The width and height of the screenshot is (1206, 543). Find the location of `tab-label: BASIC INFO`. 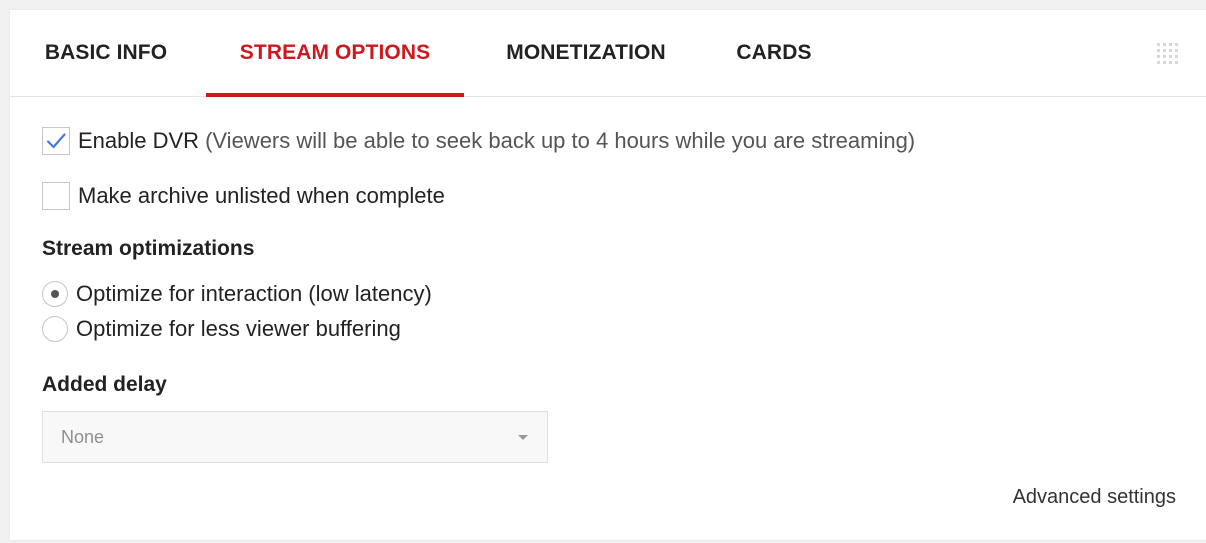

tab-label: BASIC INFO is located at coordinates (106, 52).